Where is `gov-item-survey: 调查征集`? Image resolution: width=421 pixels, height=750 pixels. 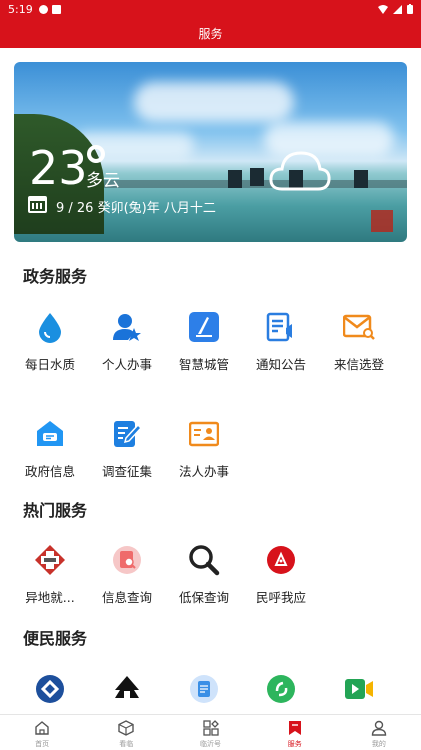 gov-item-survey: 调查征集 is located at coordinates (127, 448).